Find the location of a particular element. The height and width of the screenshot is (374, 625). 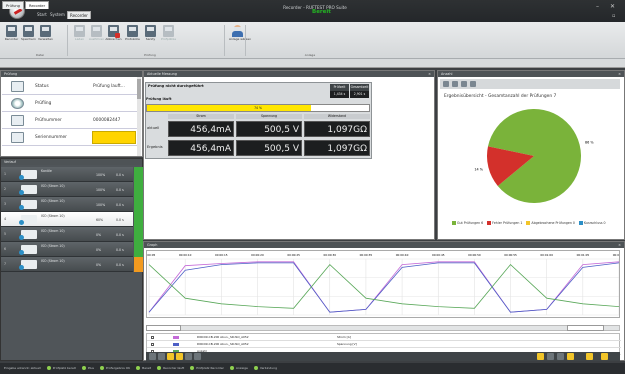

total-time-value: 2,901 s is located at coordinates (359, 94).